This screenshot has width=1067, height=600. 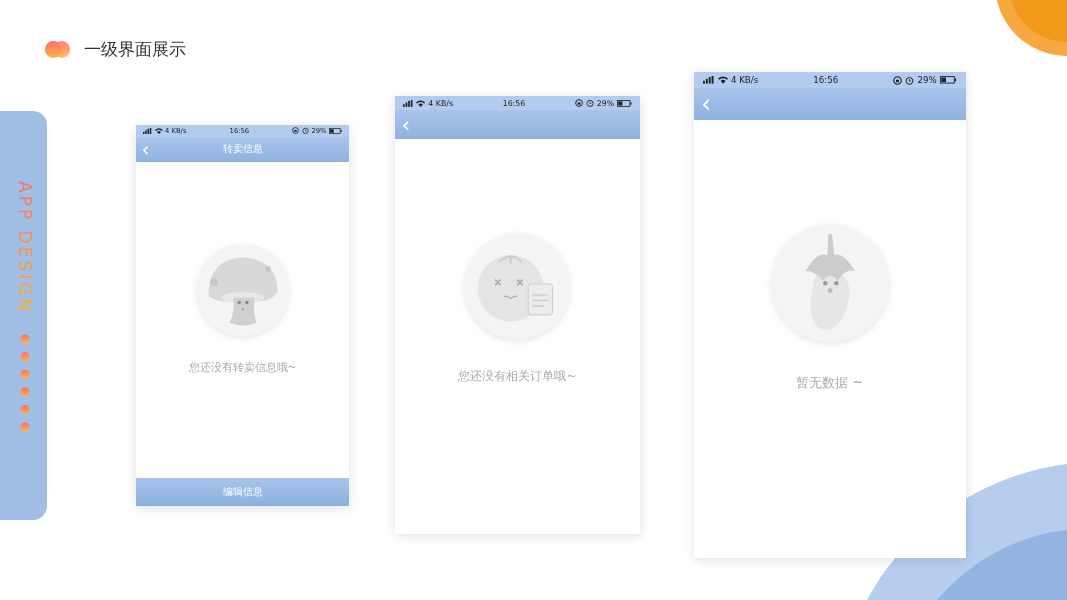 What do you see at coordinates (58, 49) in the screenshot?
I see `logo-icon` at bounding box center [58, 49].